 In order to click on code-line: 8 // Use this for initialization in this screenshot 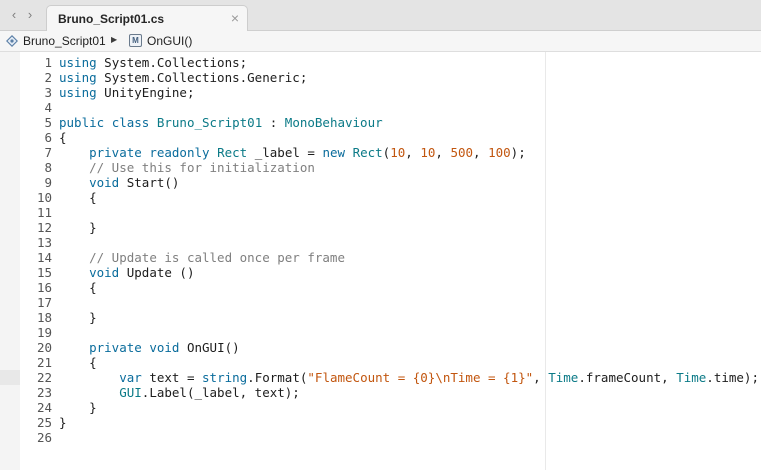, I will do `click(167, 167)`.